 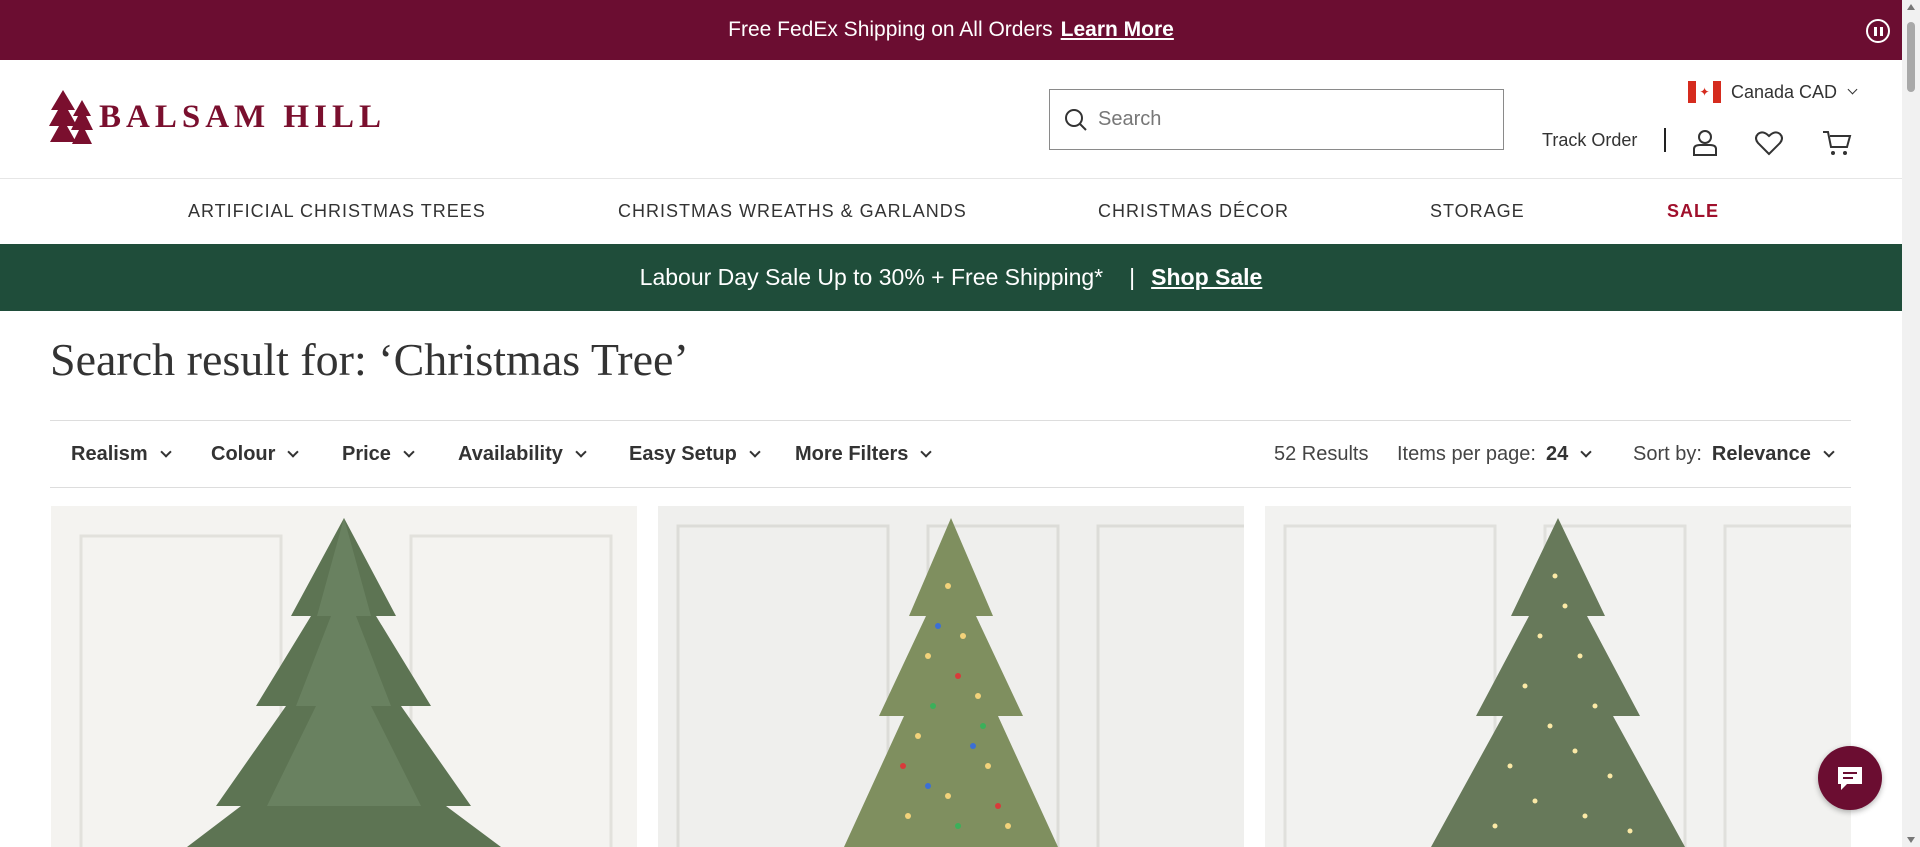 What do you see at coordinates (1667, 454) in the screenshot?
I see `sort-label: Sort by:` at bounding box center [1667, 454].